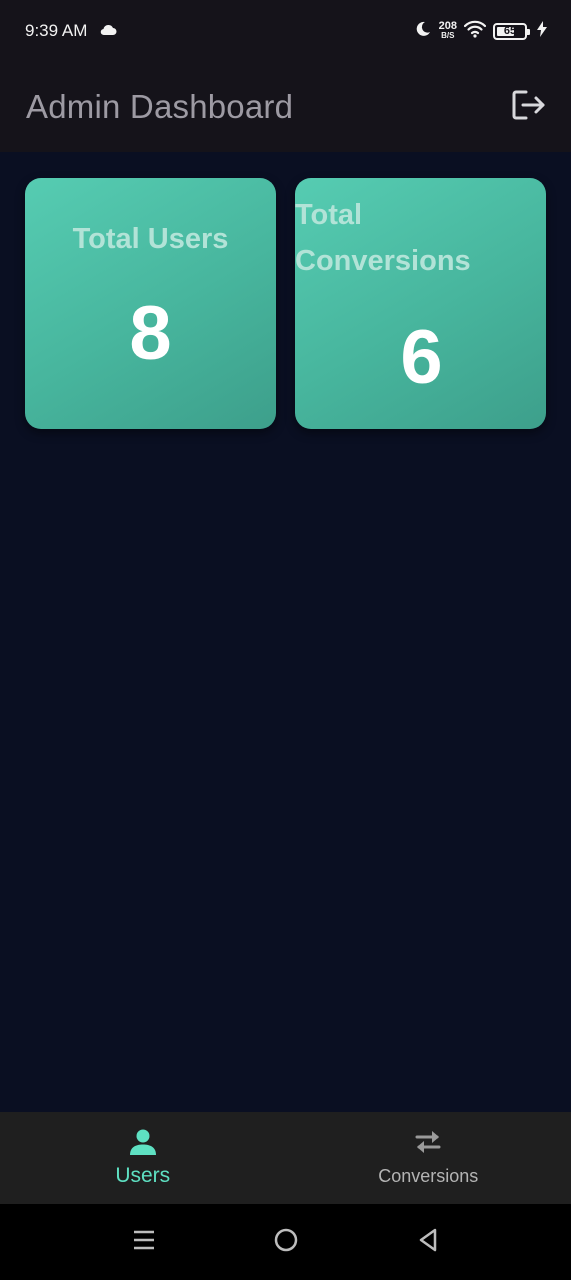  I want to click on nav-item-conversions: Conversions, so click(428, 1158).